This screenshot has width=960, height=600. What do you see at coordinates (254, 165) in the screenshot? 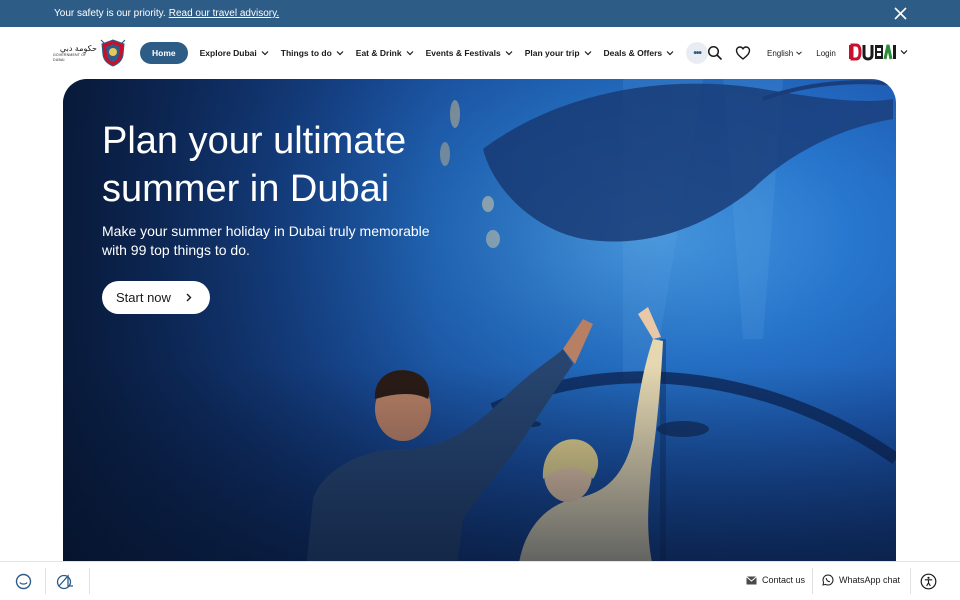
I see `hero-title: Plan your ultimate summer in Dubai` at bounding box center [254, 165].